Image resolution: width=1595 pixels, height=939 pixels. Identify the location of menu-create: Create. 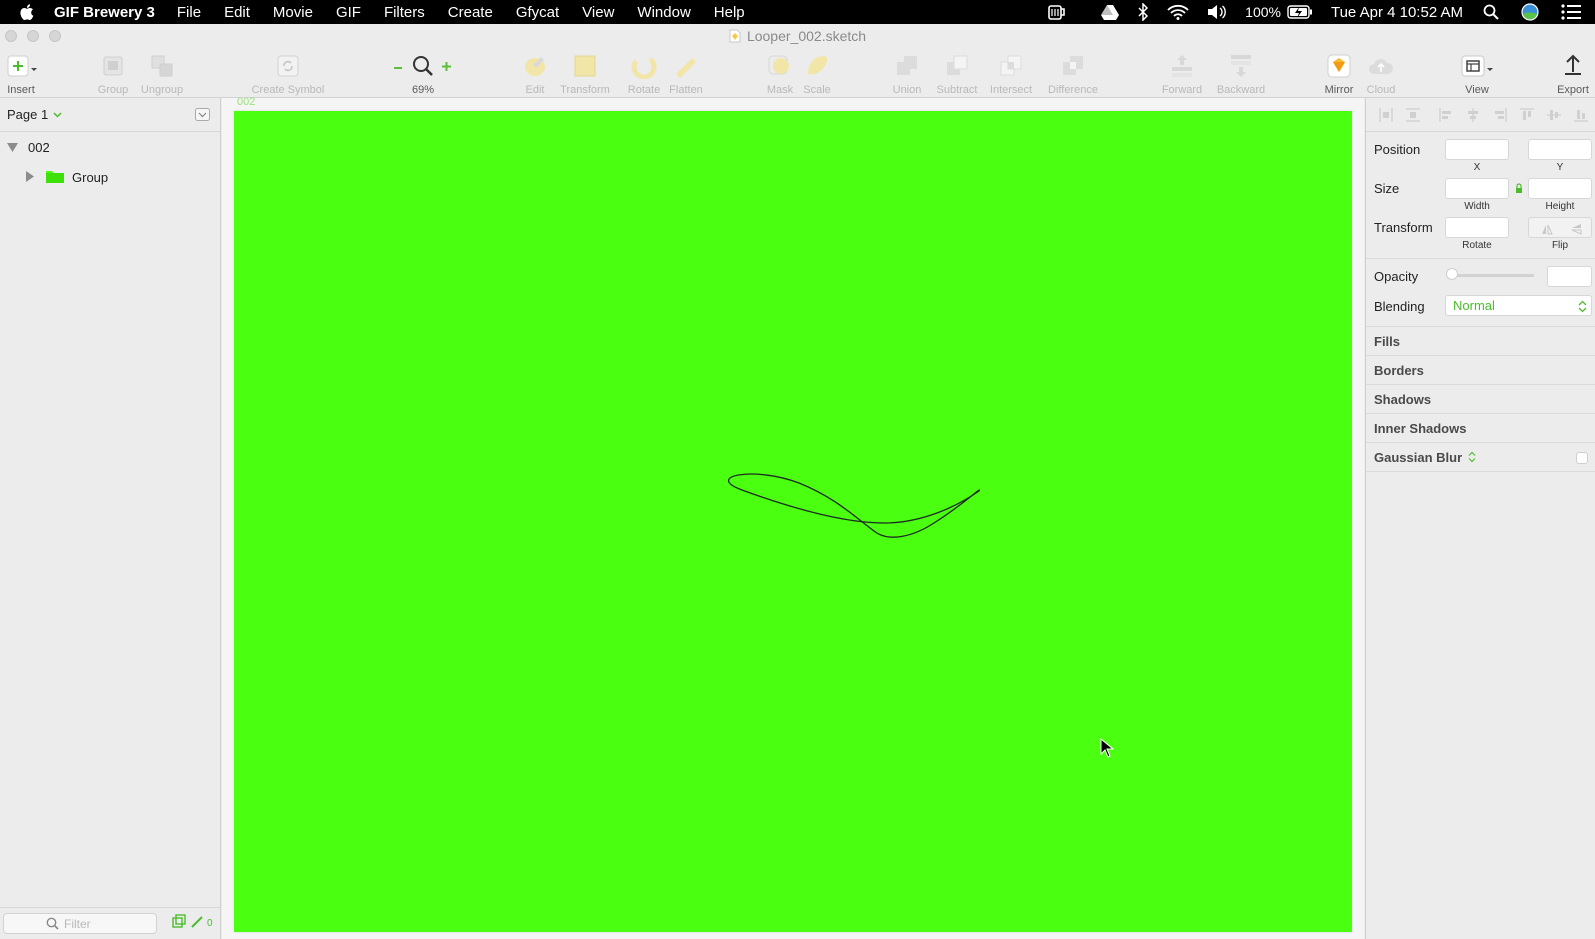
(470, 12).